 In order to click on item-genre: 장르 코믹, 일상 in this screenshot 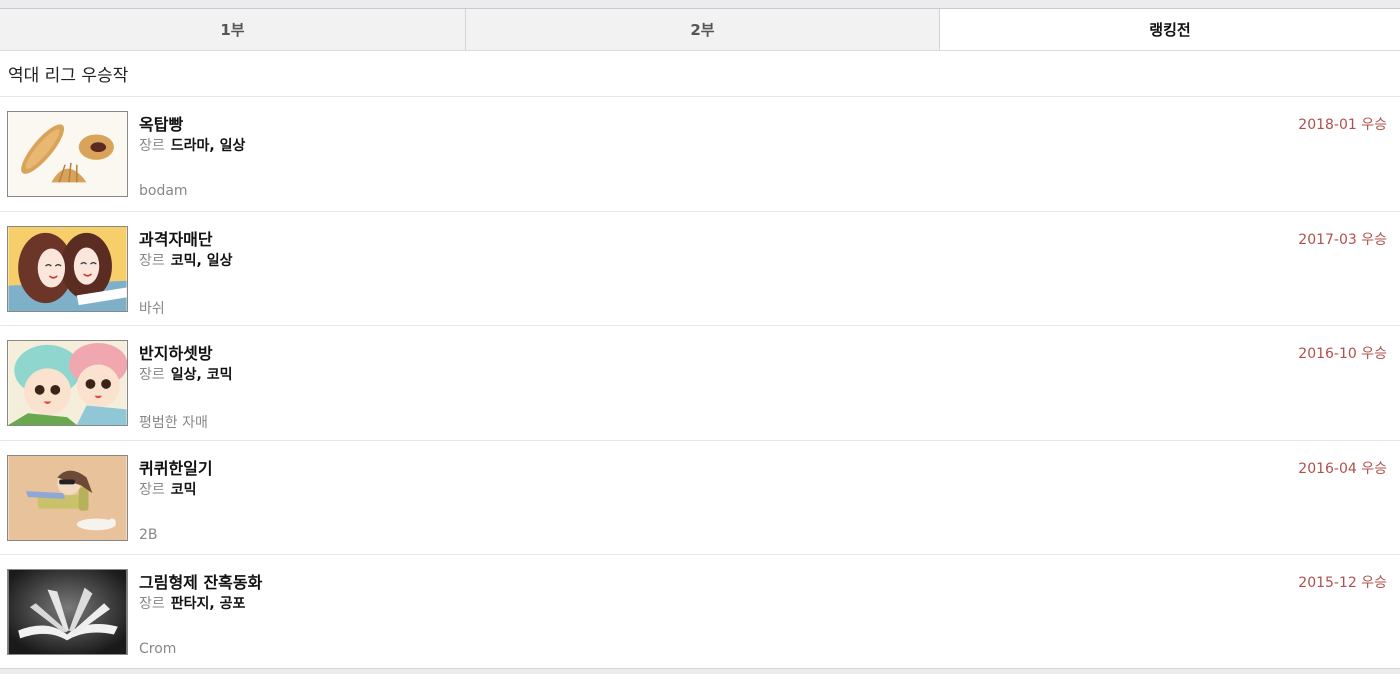, I will do `click(185, 260)`.